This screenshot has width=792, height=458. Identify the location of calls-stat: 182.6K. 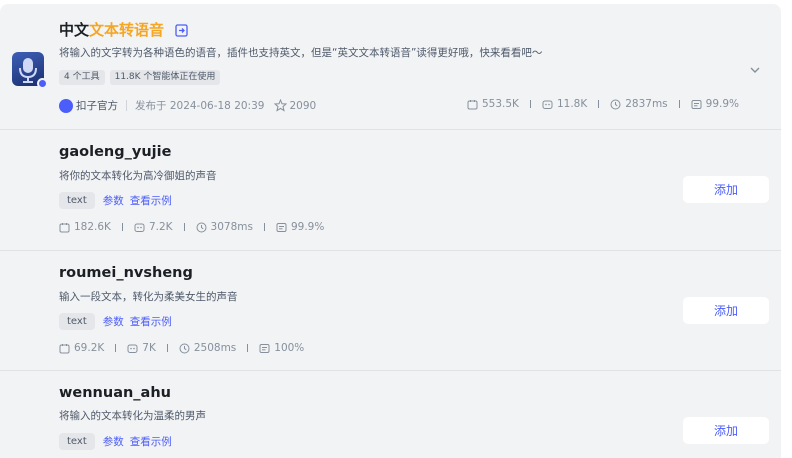
(85, 227).